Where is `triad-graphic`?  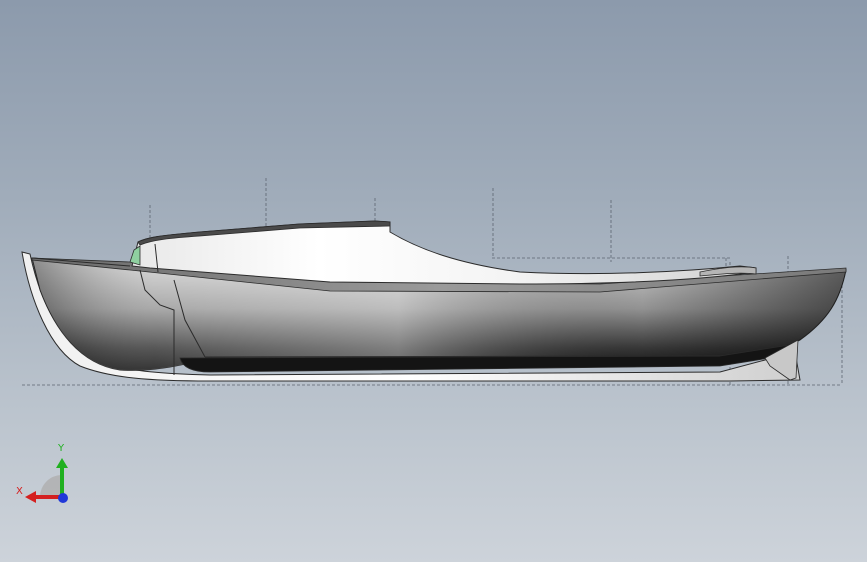
triad-graphic is located at coordinates (46, 480).